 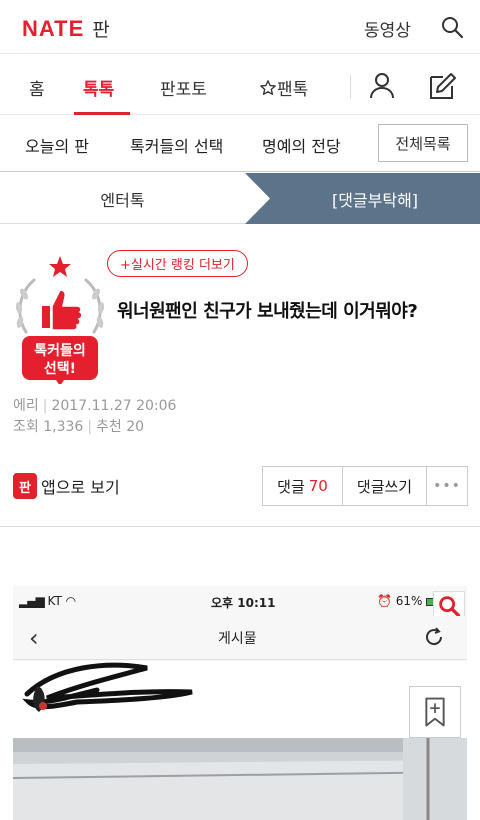 I want to click on phone-status-bar: ▂▄▆ KT ◠ 오후 10:11 ⏰ 61%, so click(x=240, y=601).